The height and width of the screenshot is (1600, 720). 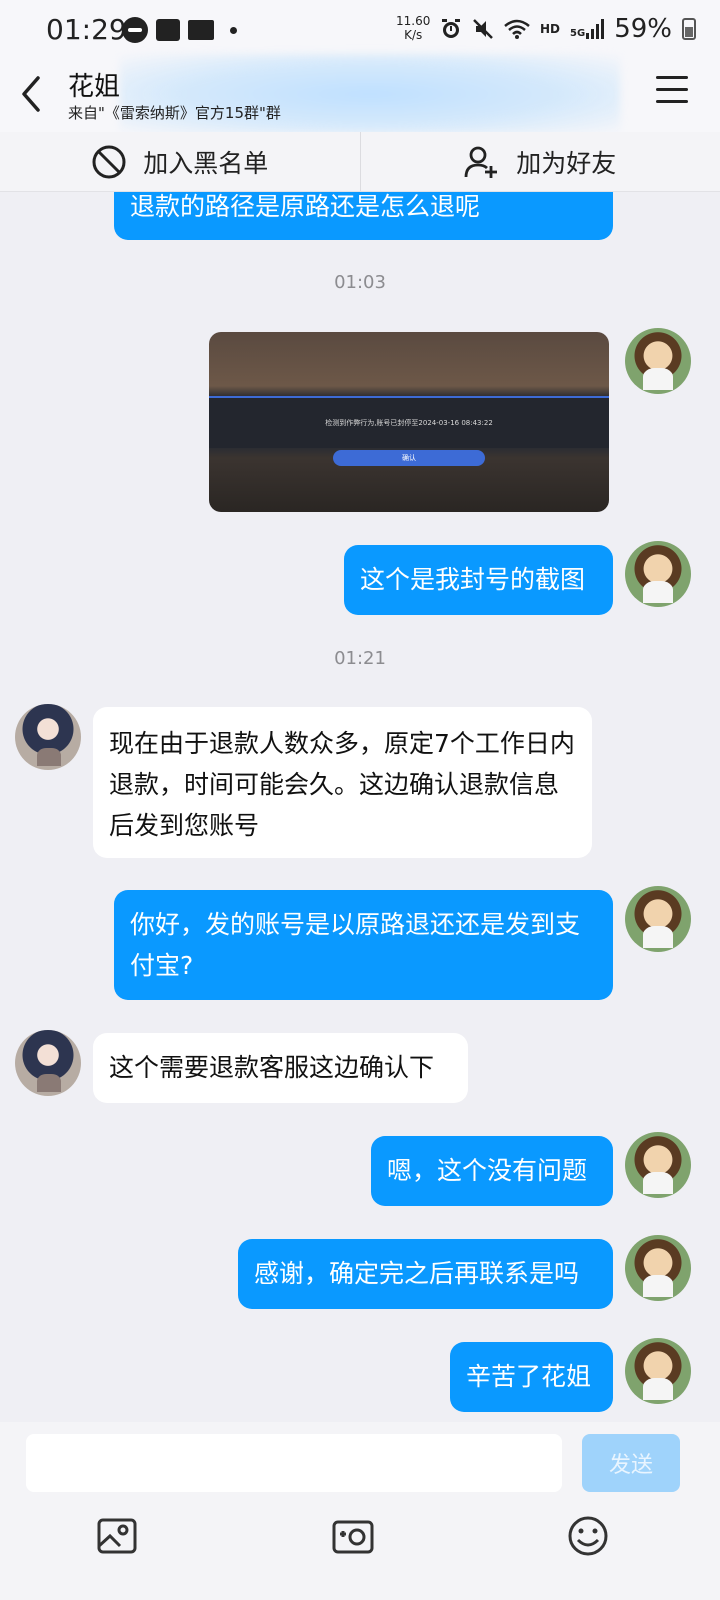 I want to click on message-bubble-outgoing: 这个是我封号的截图, so click(x=478, y=580).